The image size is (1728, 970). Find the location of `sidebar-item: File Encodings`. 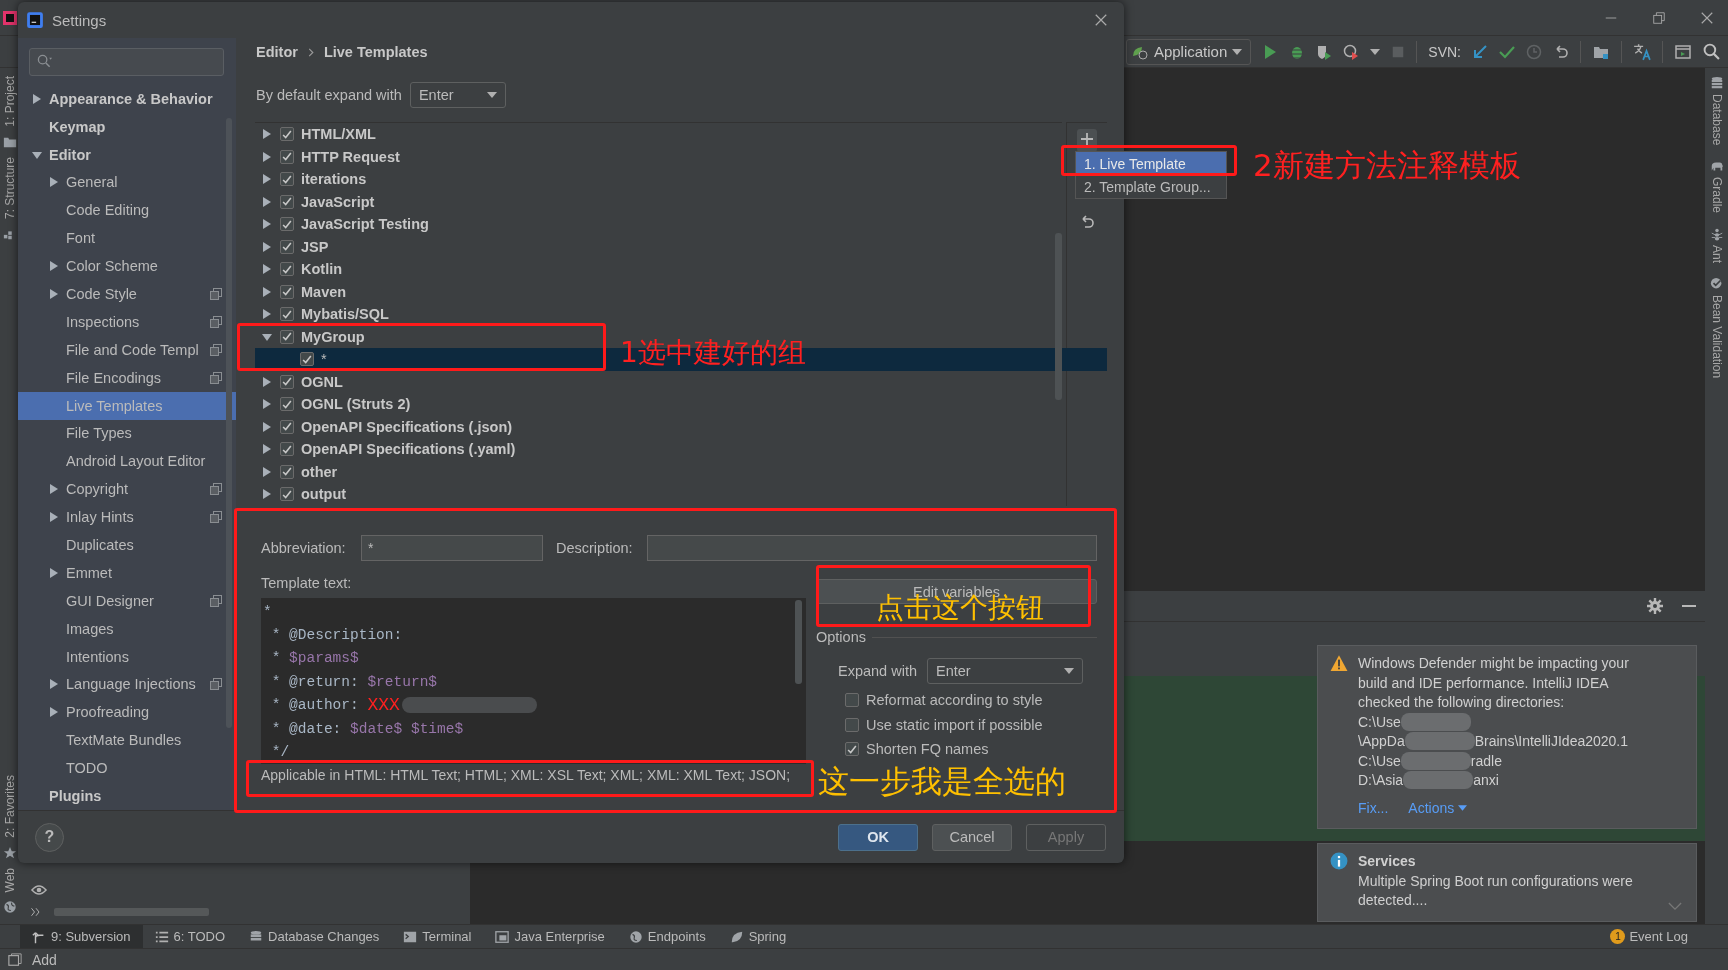

sidebar-item: File Encodings is located at coordinates (127, 377).